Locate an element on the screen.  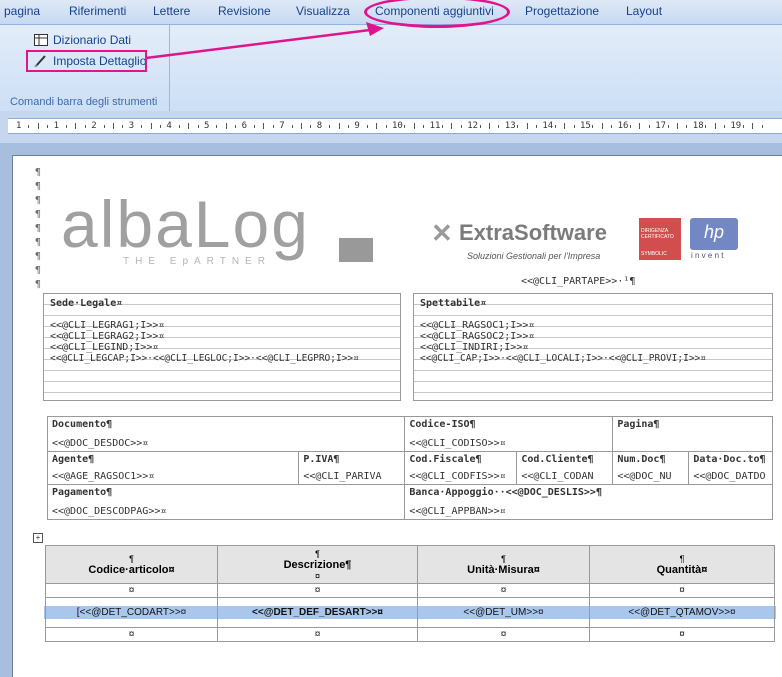
ruler-number: 3 is located at coordinates (131, 126).